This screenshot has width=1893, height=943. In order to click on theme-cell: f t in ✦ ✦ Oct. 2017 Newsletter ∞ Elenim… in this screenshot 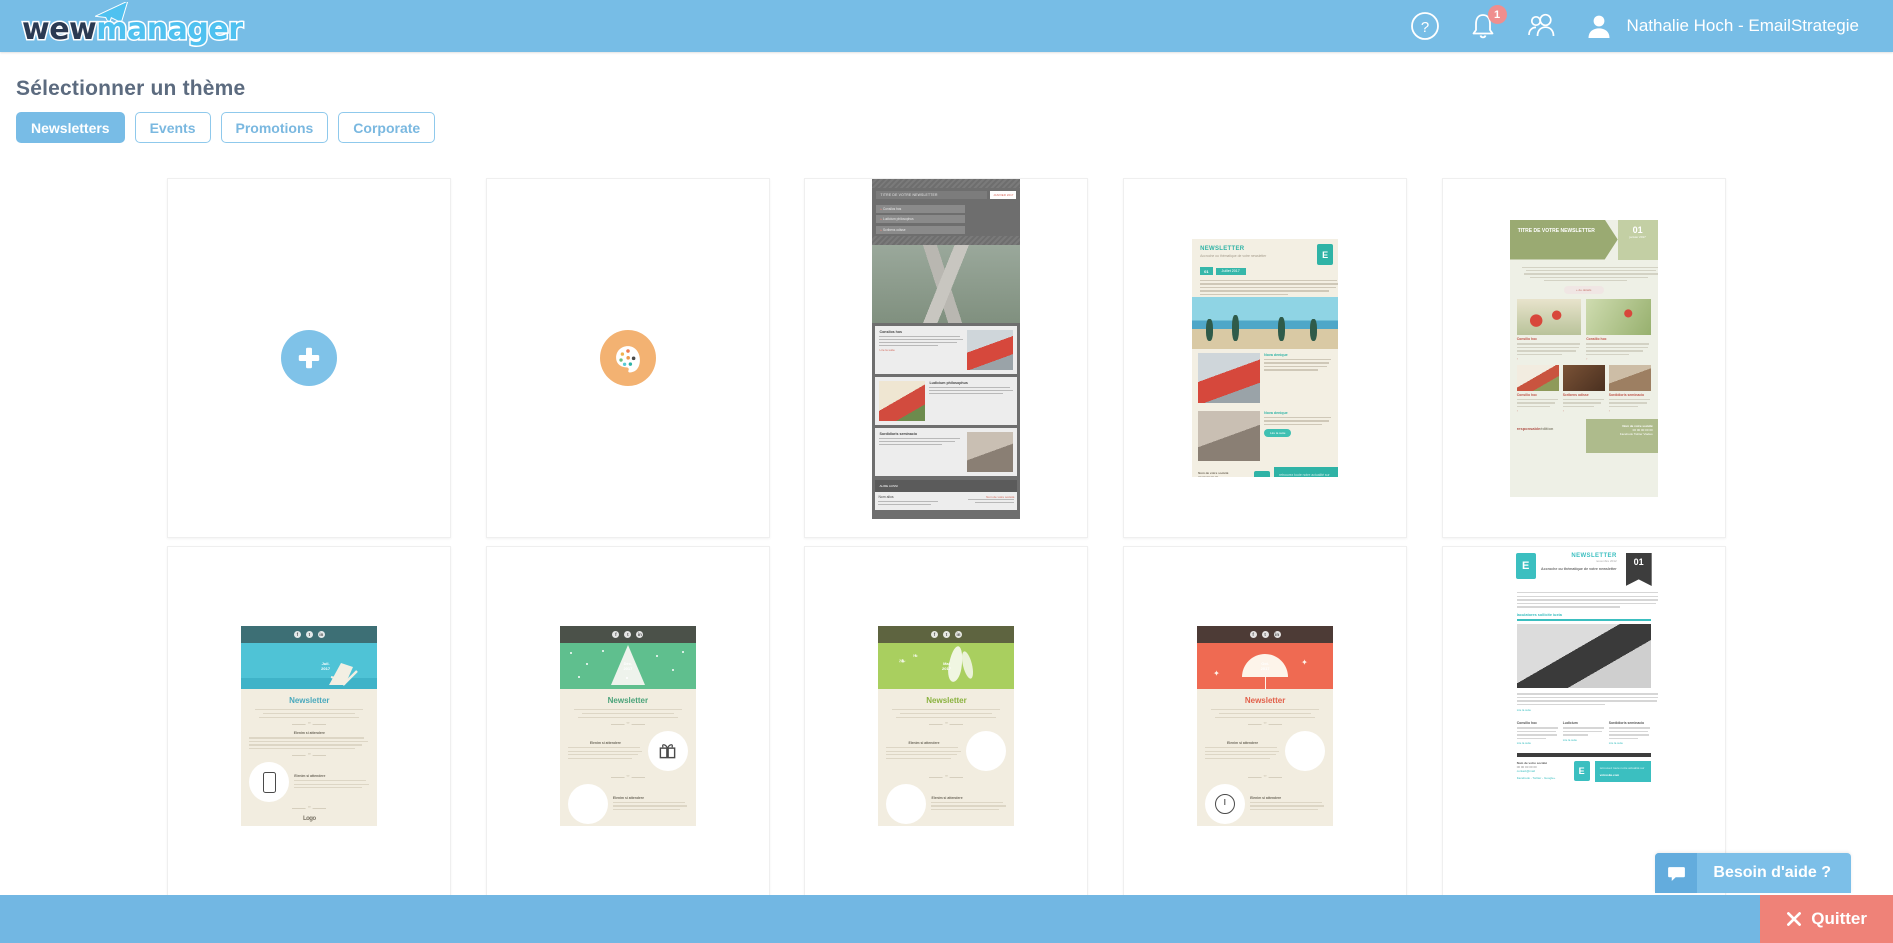, I will do `click(1265, 730)`.